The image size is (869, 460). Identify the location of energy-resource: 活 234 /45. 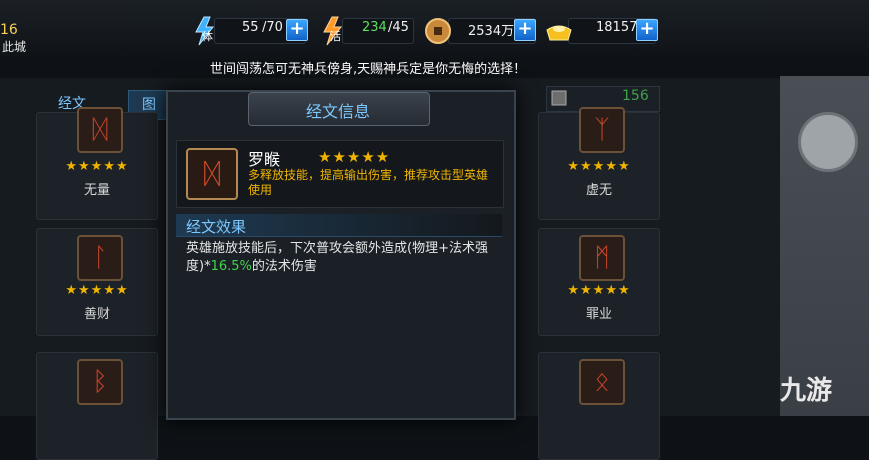
(376, 31).